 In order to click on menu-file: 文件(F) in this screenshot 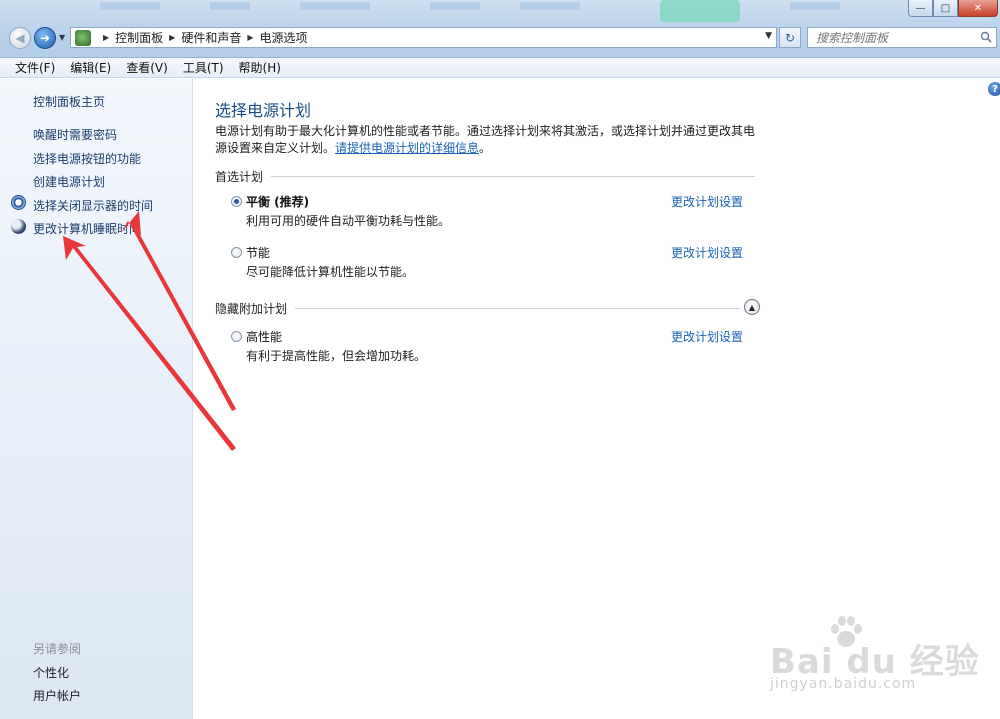, I will do `click(35, 67)`.